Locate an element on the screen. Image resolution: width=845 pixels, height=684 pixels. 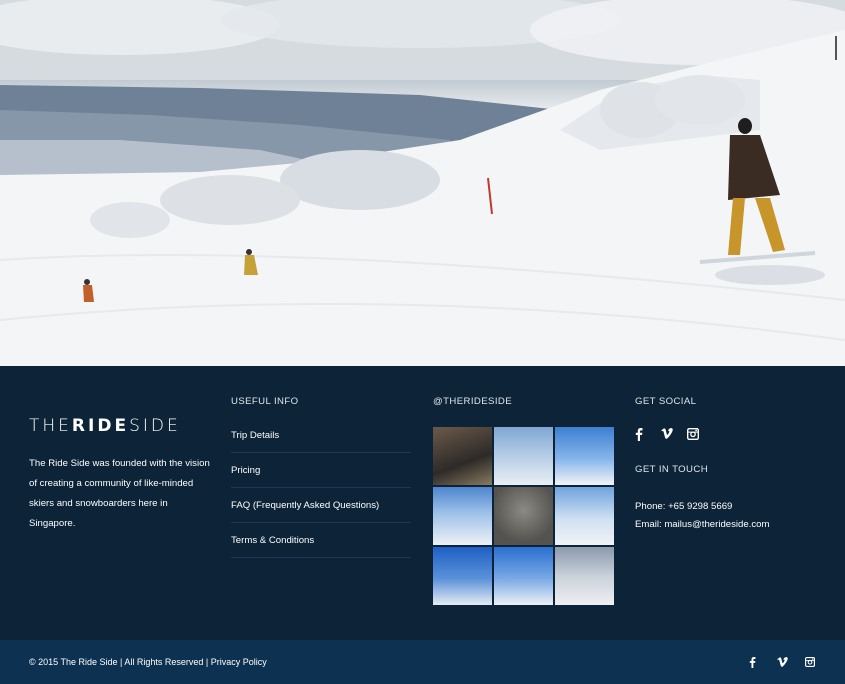
link-terms: Terms & Conditions is located at coordinates (321, 540).